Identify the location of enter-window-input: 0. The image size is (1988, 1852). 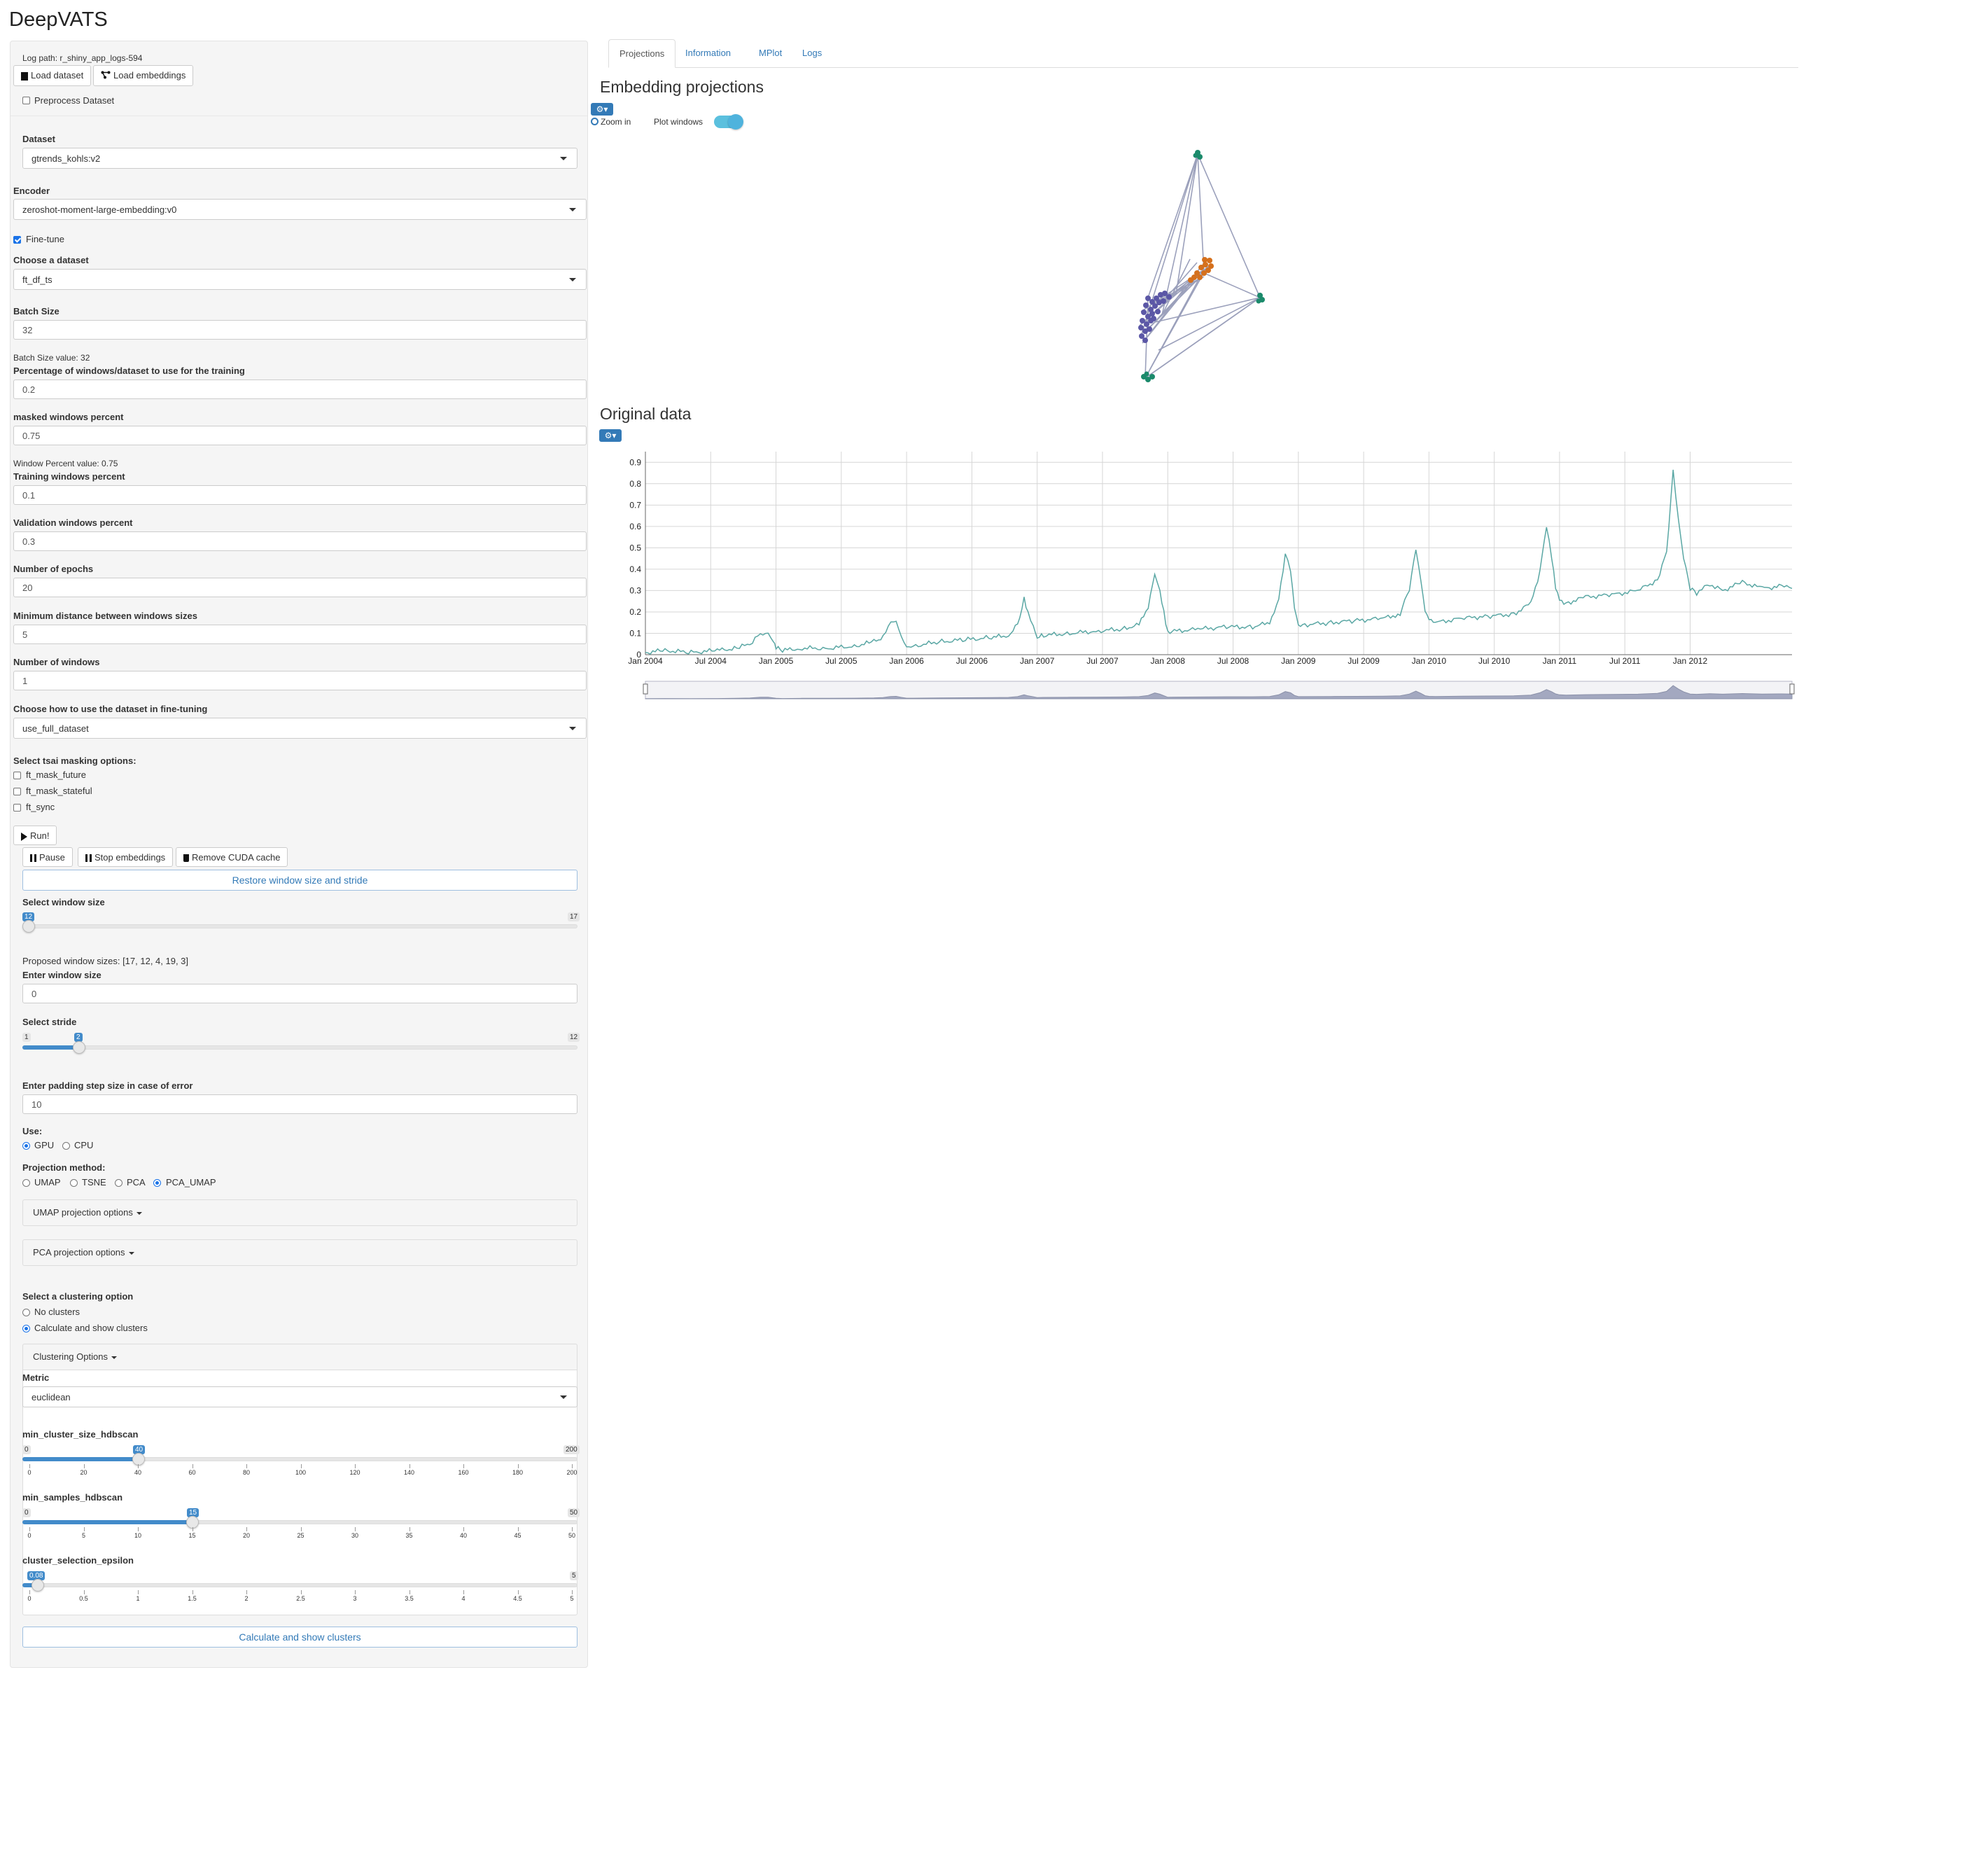
(300, 994).